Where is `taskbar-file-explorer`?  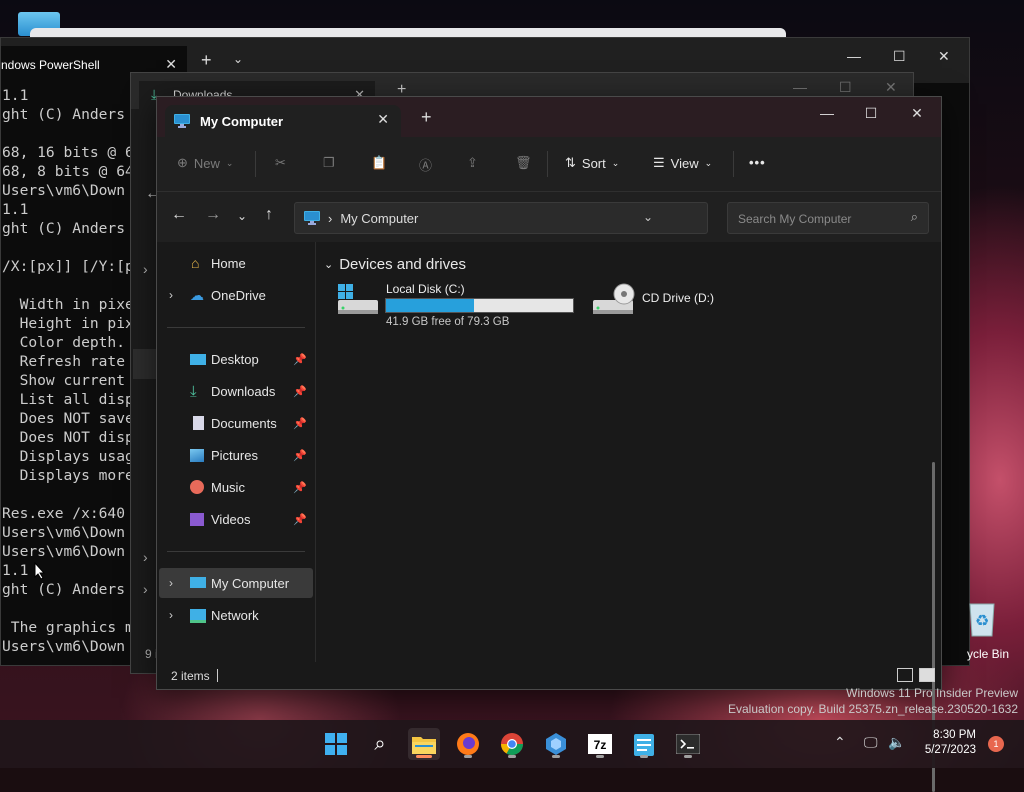 taskbar-file-explorer is located at coordinates (424, 744).